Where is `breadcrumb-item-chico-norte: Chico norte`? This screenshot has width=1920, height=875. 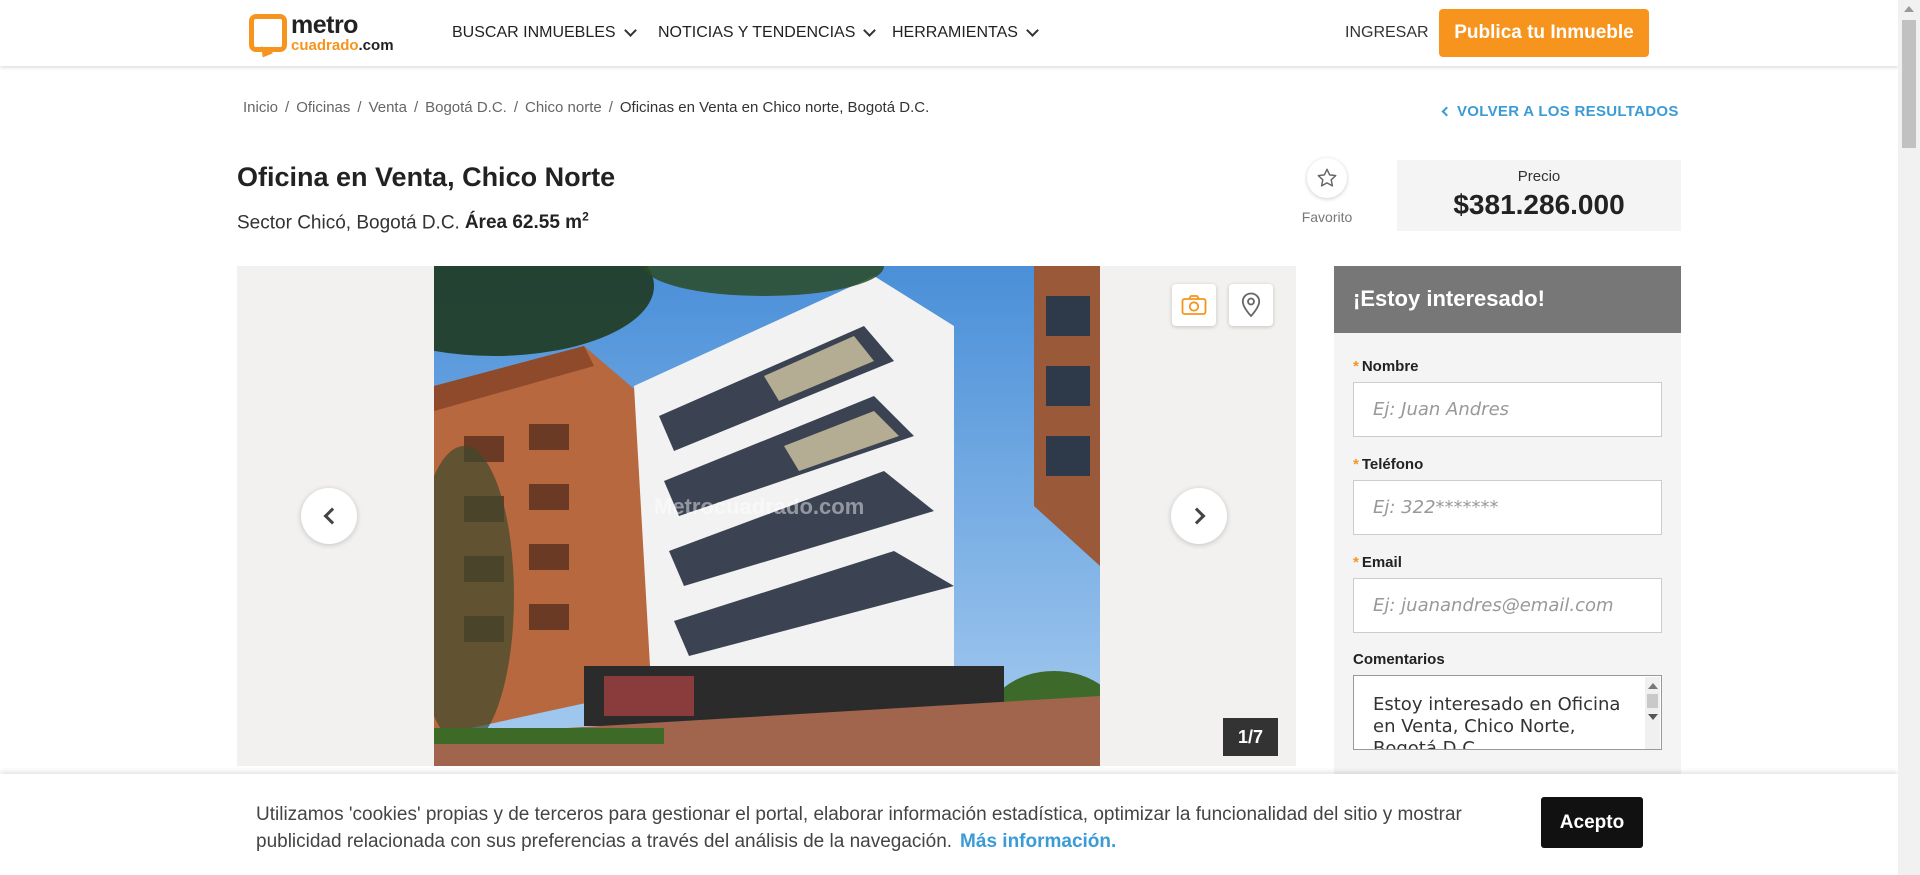
breadcrumb-item-chico-norte: Chico norte is located at coordinates (563, 107).